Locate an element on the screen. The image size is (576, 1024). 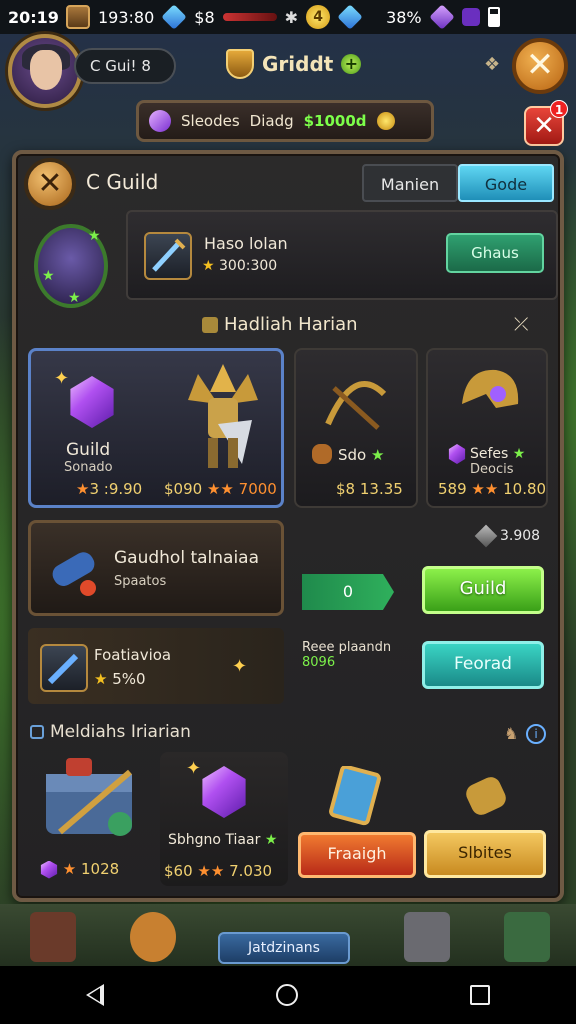
profile-name: Haso lolan is located at coordinates (246, 243).